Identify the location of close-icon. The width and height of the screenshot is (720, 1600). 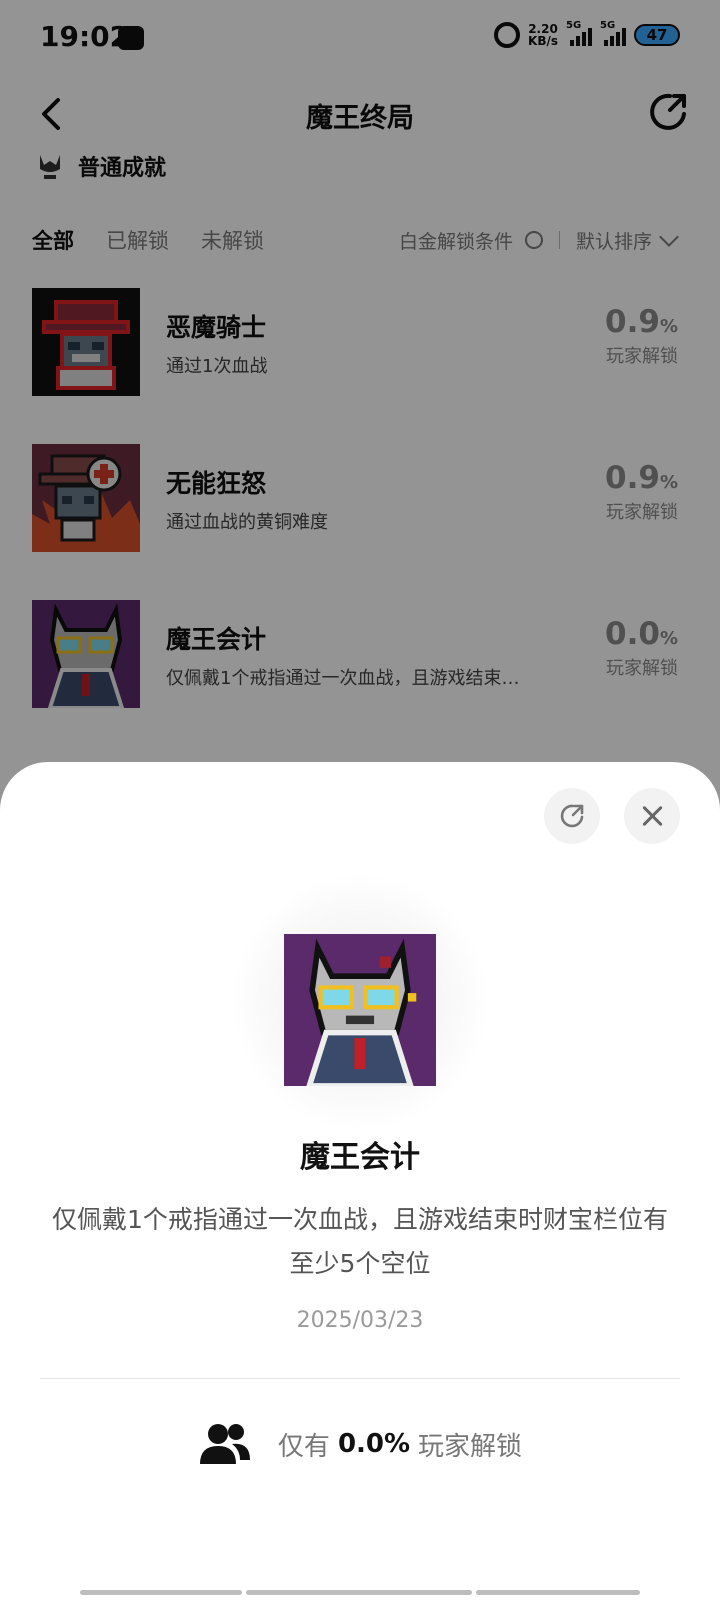
(652, 816).